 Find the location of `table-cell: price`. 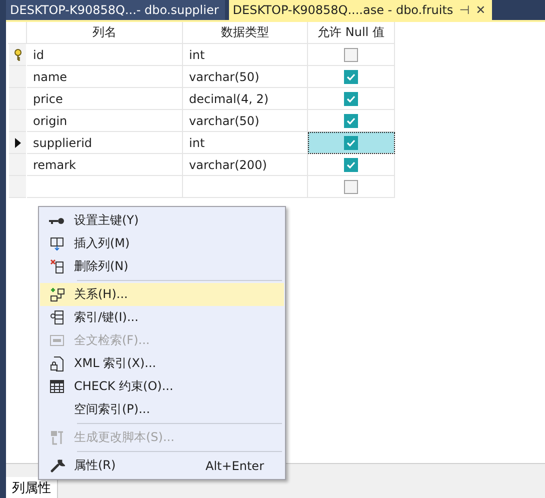

table-cell: price is located at coordinates (105, 99).